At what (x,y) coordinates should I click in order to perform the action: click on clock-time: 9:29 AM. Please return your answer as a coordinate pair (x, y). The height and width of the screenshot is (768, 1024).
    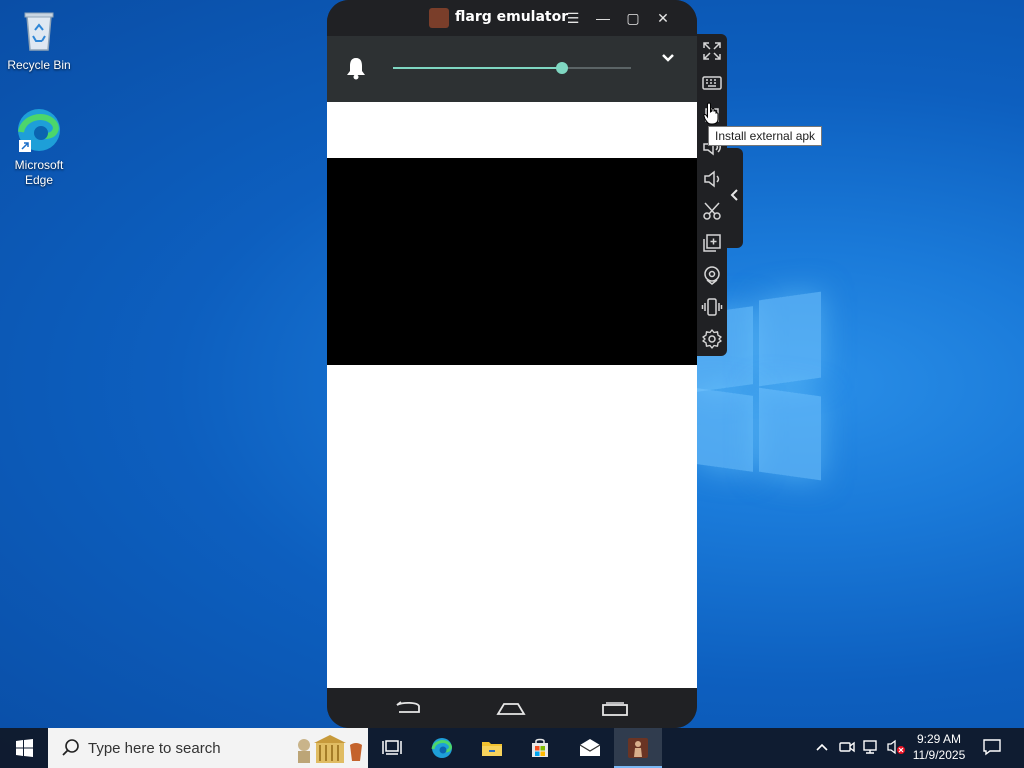
    Looking at the image, I should click on (939, 739).